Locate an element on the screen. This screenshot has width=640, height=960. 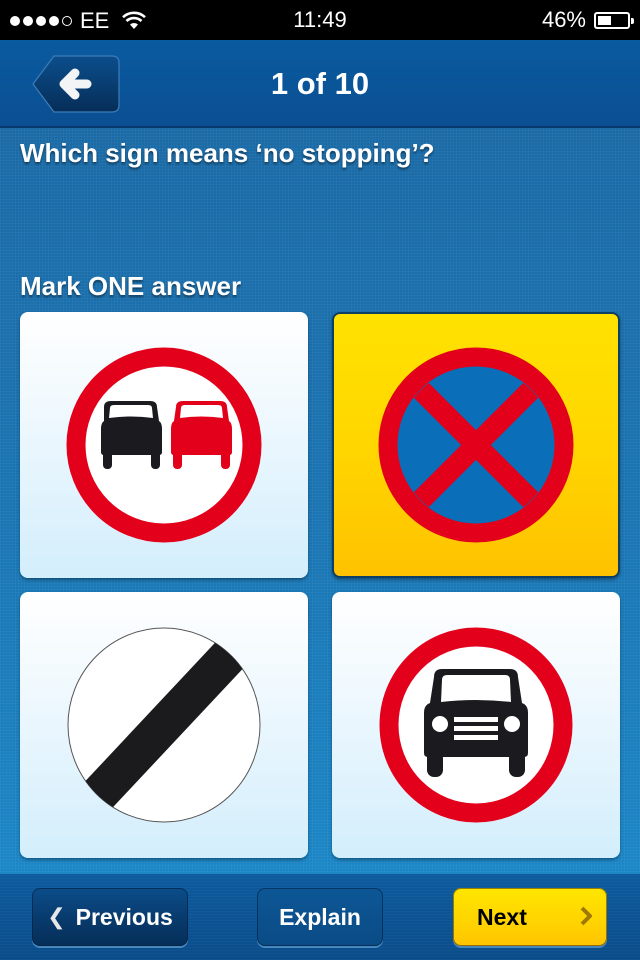
no-overtaking-sign-icon is located at coordinates (164, 445).